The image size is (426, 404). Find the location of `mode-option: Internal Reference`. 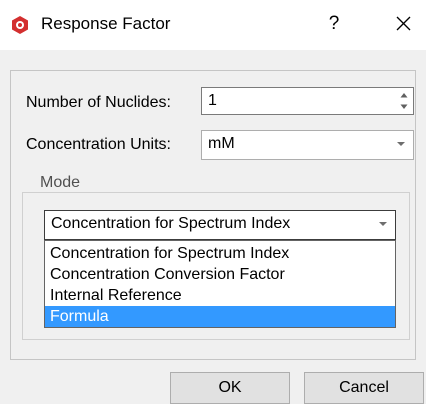

mode-option: Internal Reference is located at coordinates (220, 295).